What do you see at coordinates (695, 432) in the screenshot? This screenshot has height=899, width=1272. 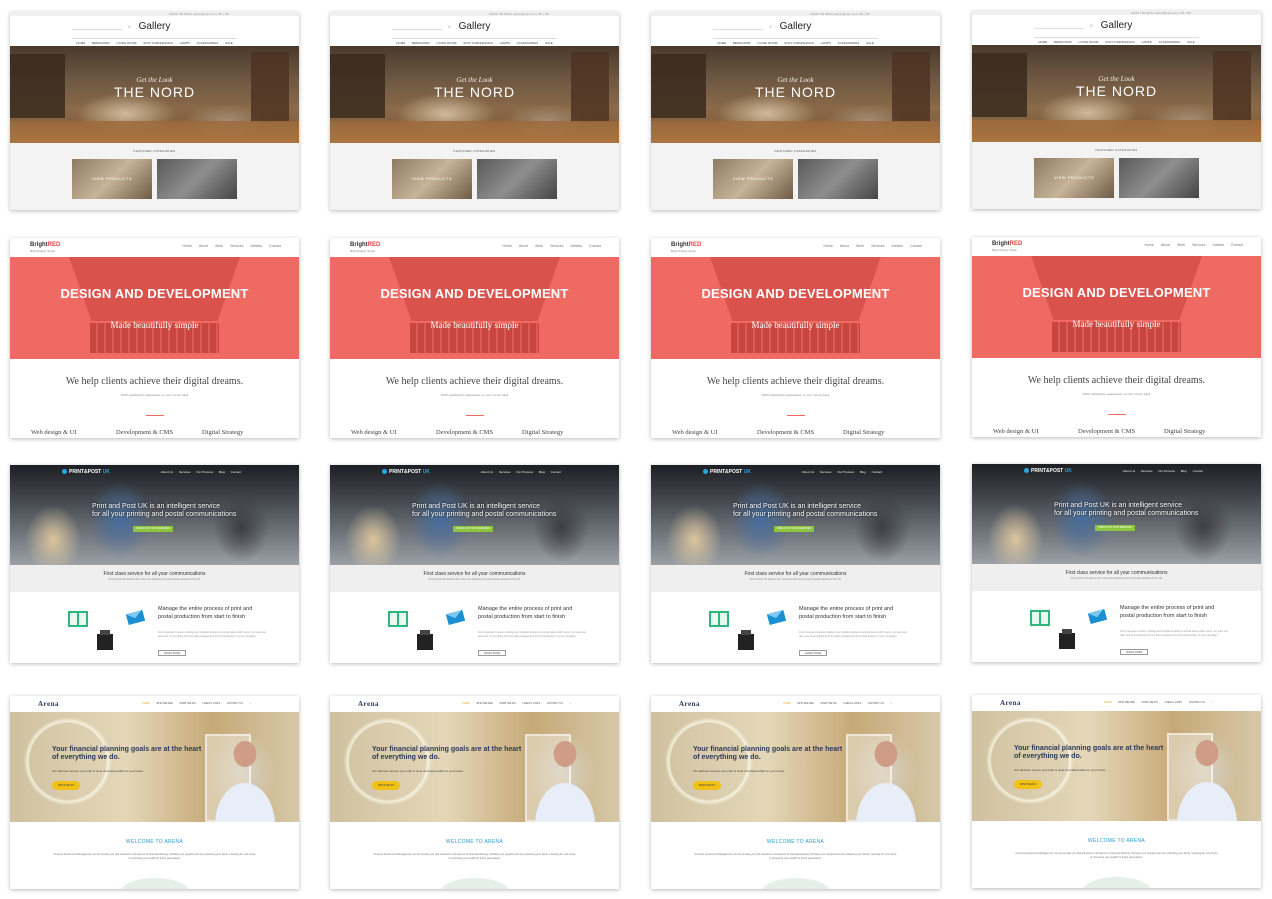 I see `service-heading: Web design & UI` at bounding box center [695, 432].